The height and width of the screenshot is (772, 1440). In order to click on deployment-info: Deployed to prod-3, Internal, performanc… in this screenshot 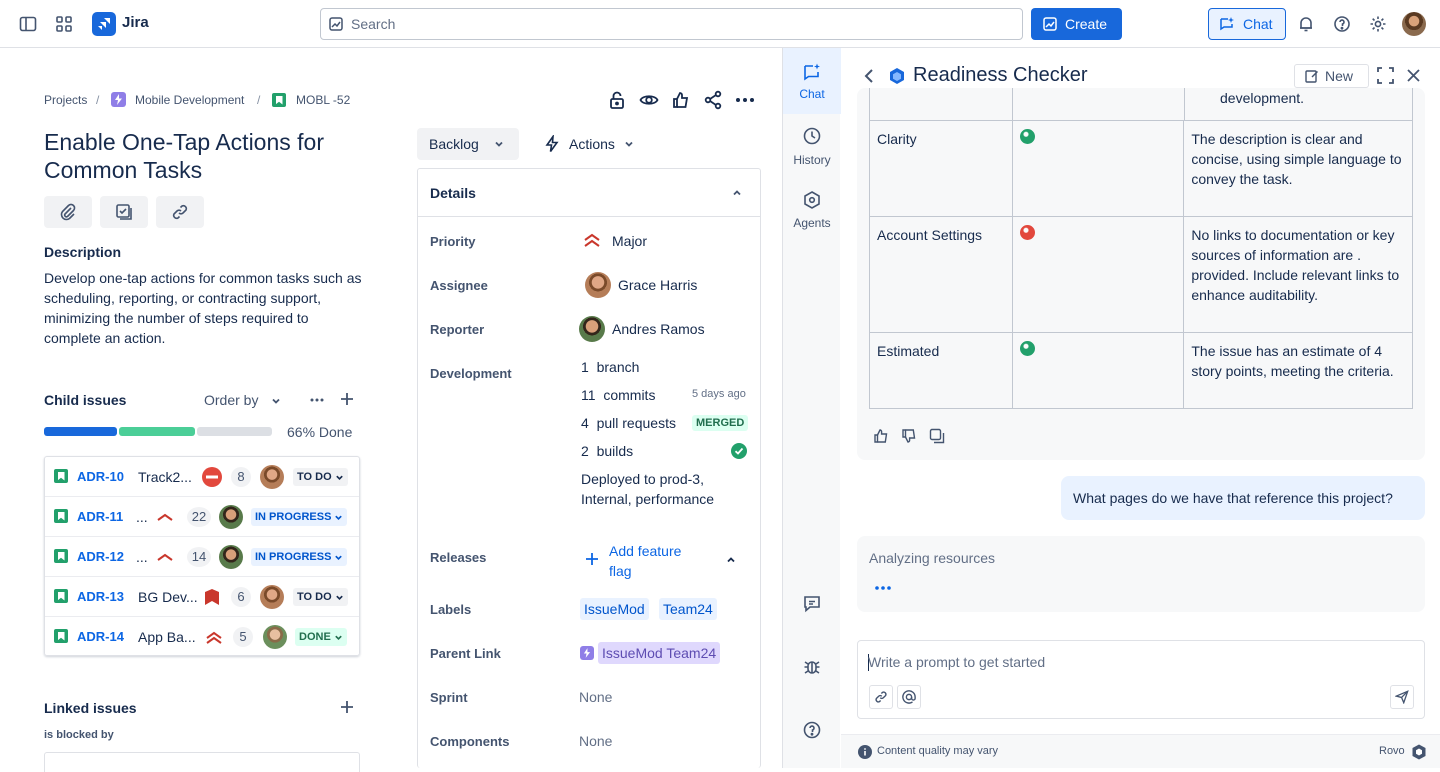, I will do `click(651, 489)`.